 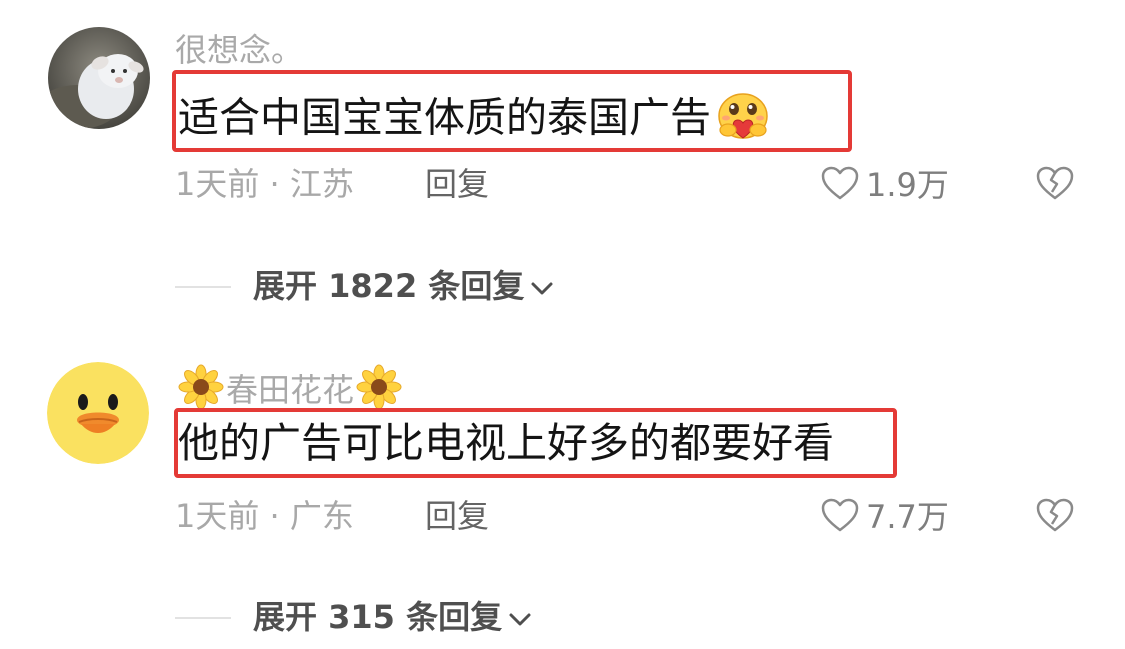 What do you see at coordinates (907, 185) in the screenshot?
I see `like-count: 1.9万` at bounding box center [907, 185].